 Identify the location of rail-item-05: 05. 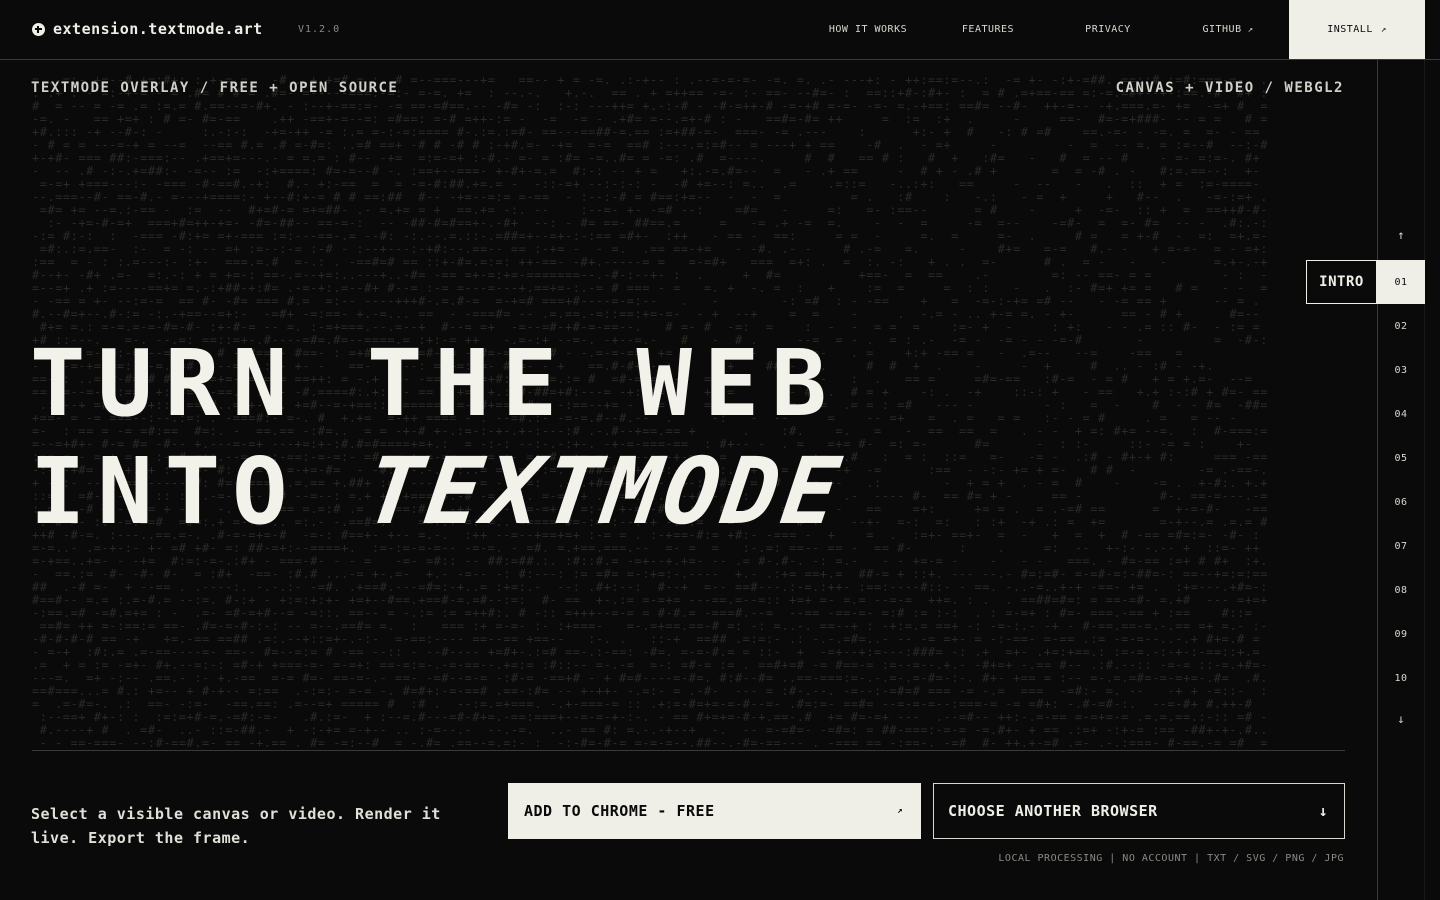
(1401, 458).